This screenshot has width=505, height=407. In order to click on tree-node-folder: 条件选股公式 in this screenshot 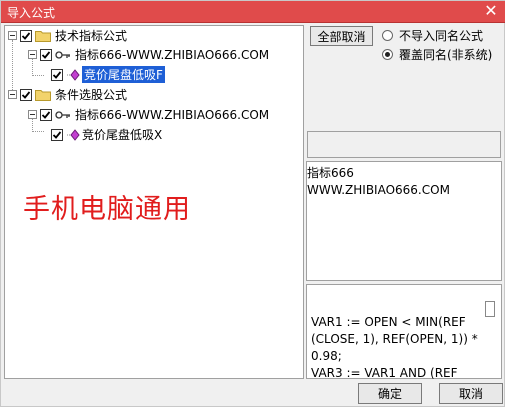, I will do `click(67, 94)`.